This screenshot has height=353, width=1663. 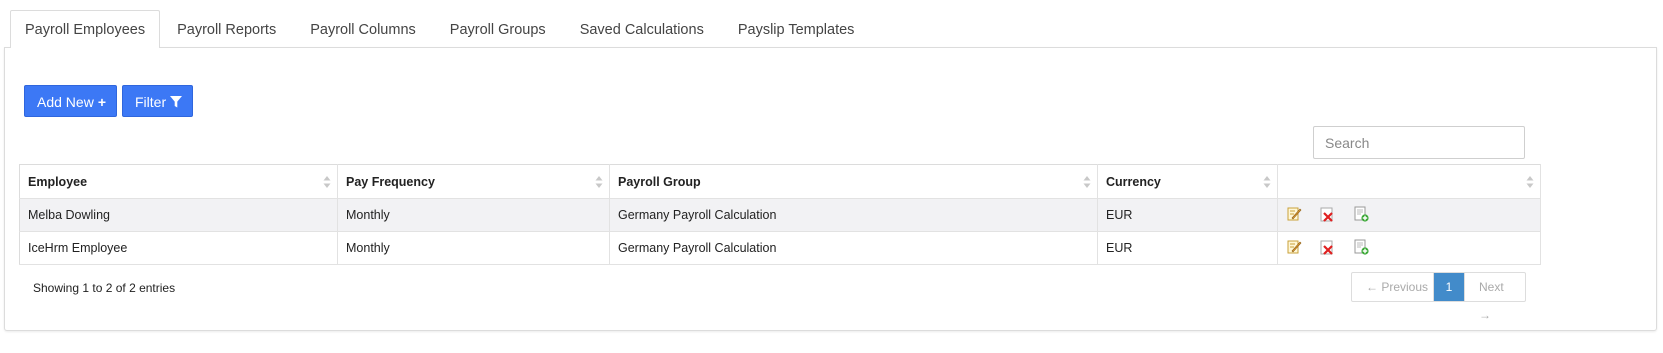 I want to click on tab-payroll-employees: Payroll Employees, so click(x=85, y=29).